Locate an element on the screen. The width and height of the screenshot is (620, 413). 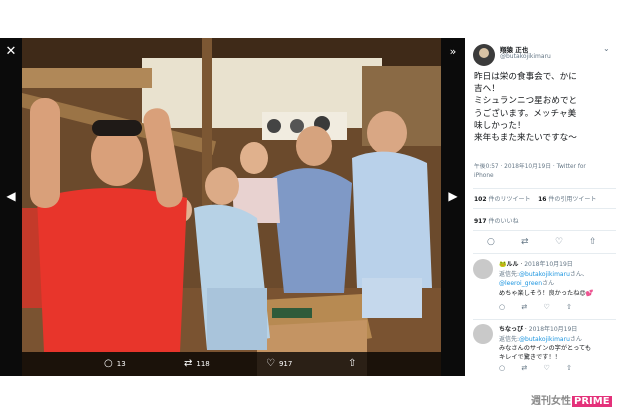
right-gutter is located at coordinates (453, 207).